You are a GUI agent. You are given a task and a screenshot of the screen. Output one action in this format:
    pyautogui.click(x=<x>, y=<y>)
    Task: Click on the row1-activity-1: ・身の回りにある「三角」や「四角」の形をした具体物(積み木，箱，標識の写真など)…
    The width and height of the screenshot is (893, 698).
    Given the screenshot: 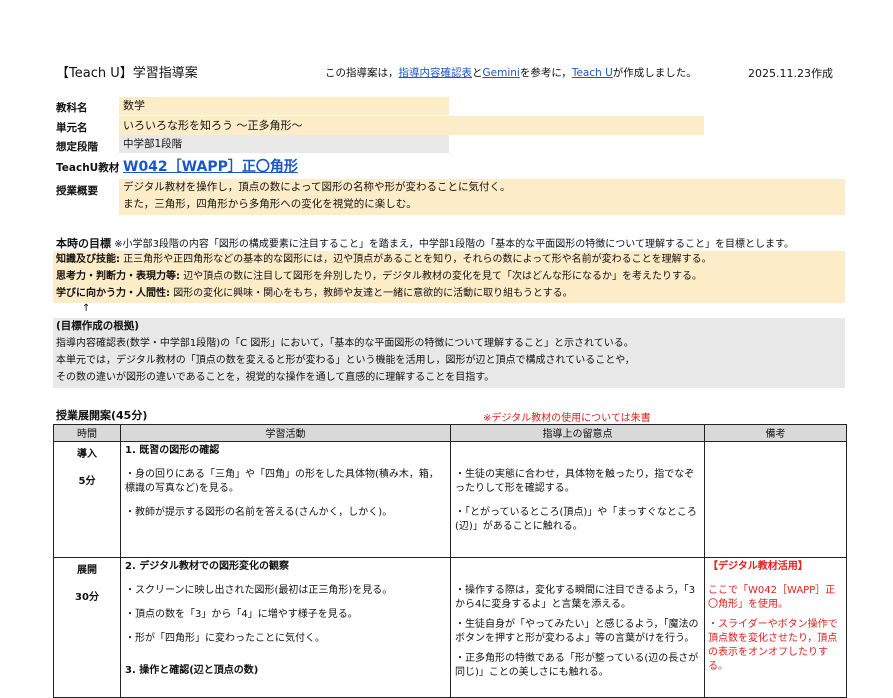 What is the action you would take?
    pyautogui.click(x=282, y=481)
    